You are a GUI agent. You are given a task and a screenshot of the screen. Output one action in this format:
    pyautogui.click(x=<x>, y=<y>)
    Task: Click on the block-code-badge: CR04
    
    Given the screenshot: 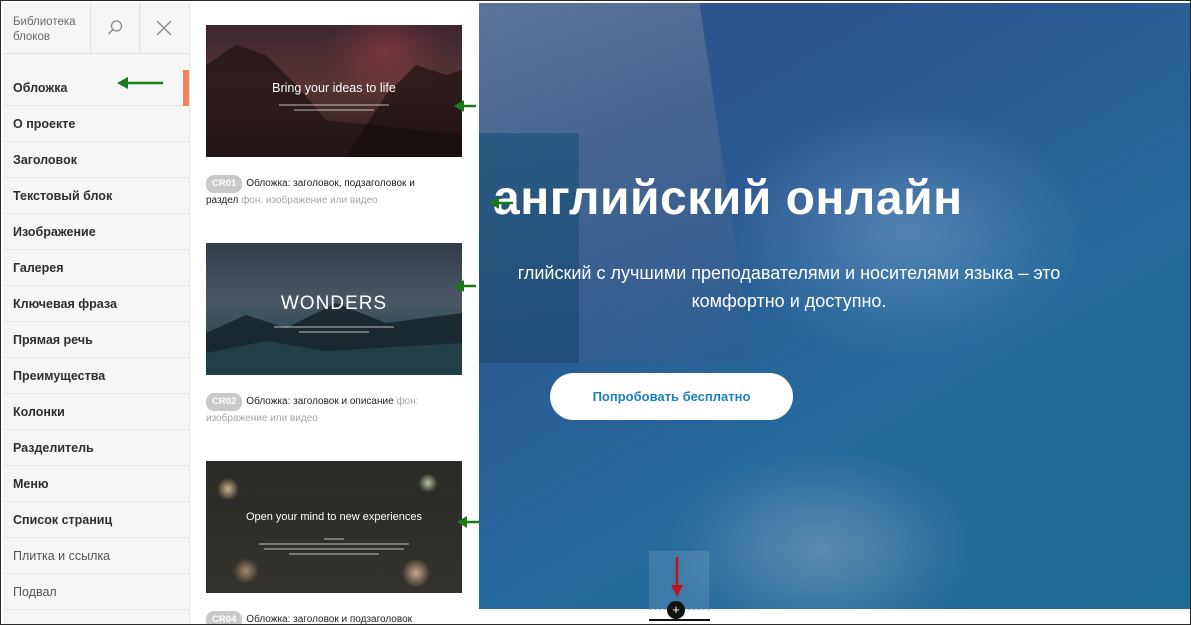 What is the action you would take?
    pyautogui.click(x=224, y=617)
    